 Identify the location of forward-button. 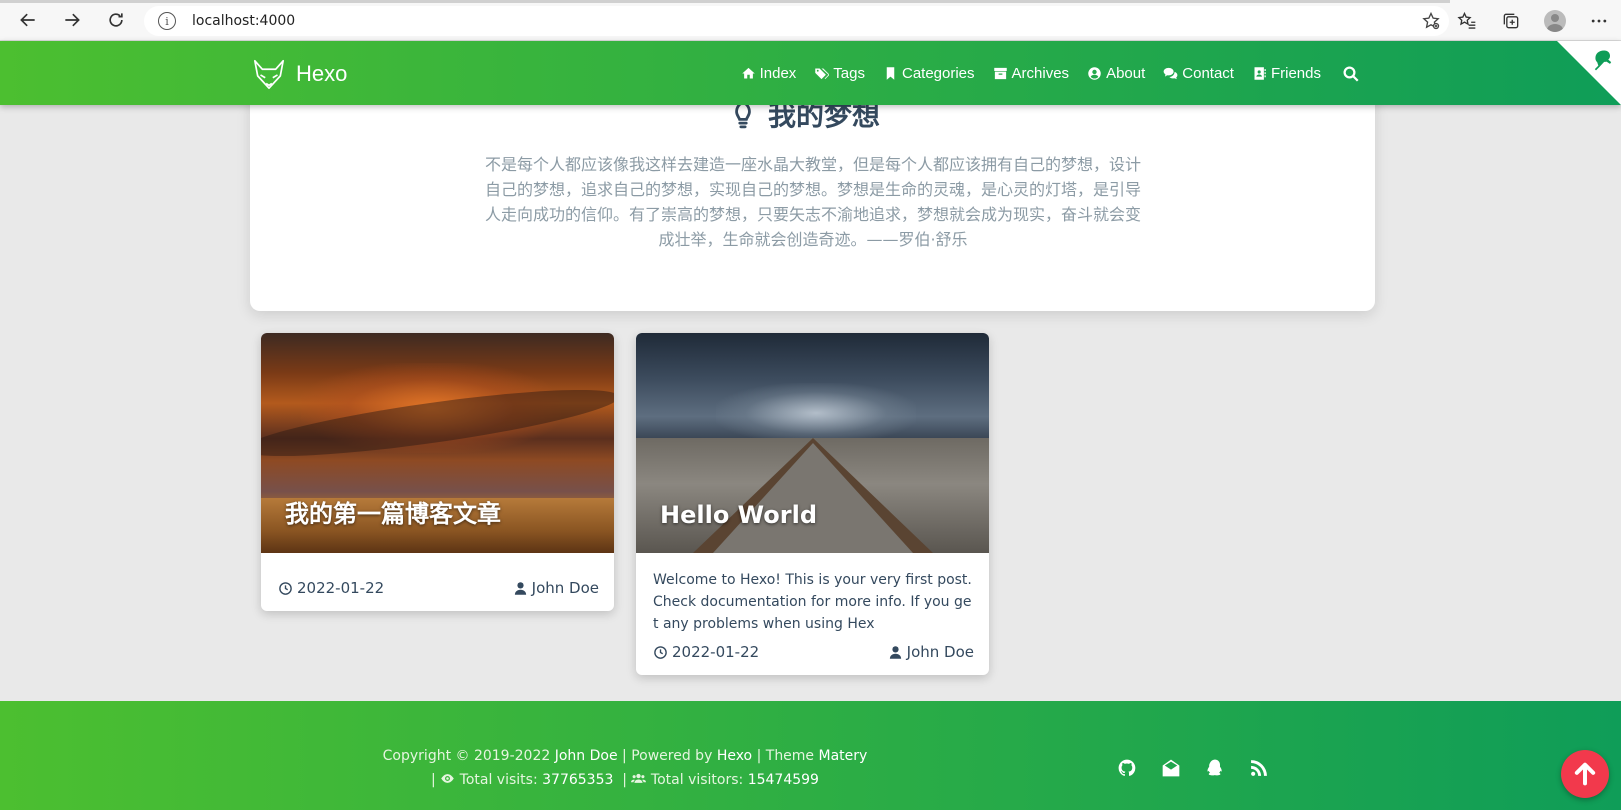
(72, 20).